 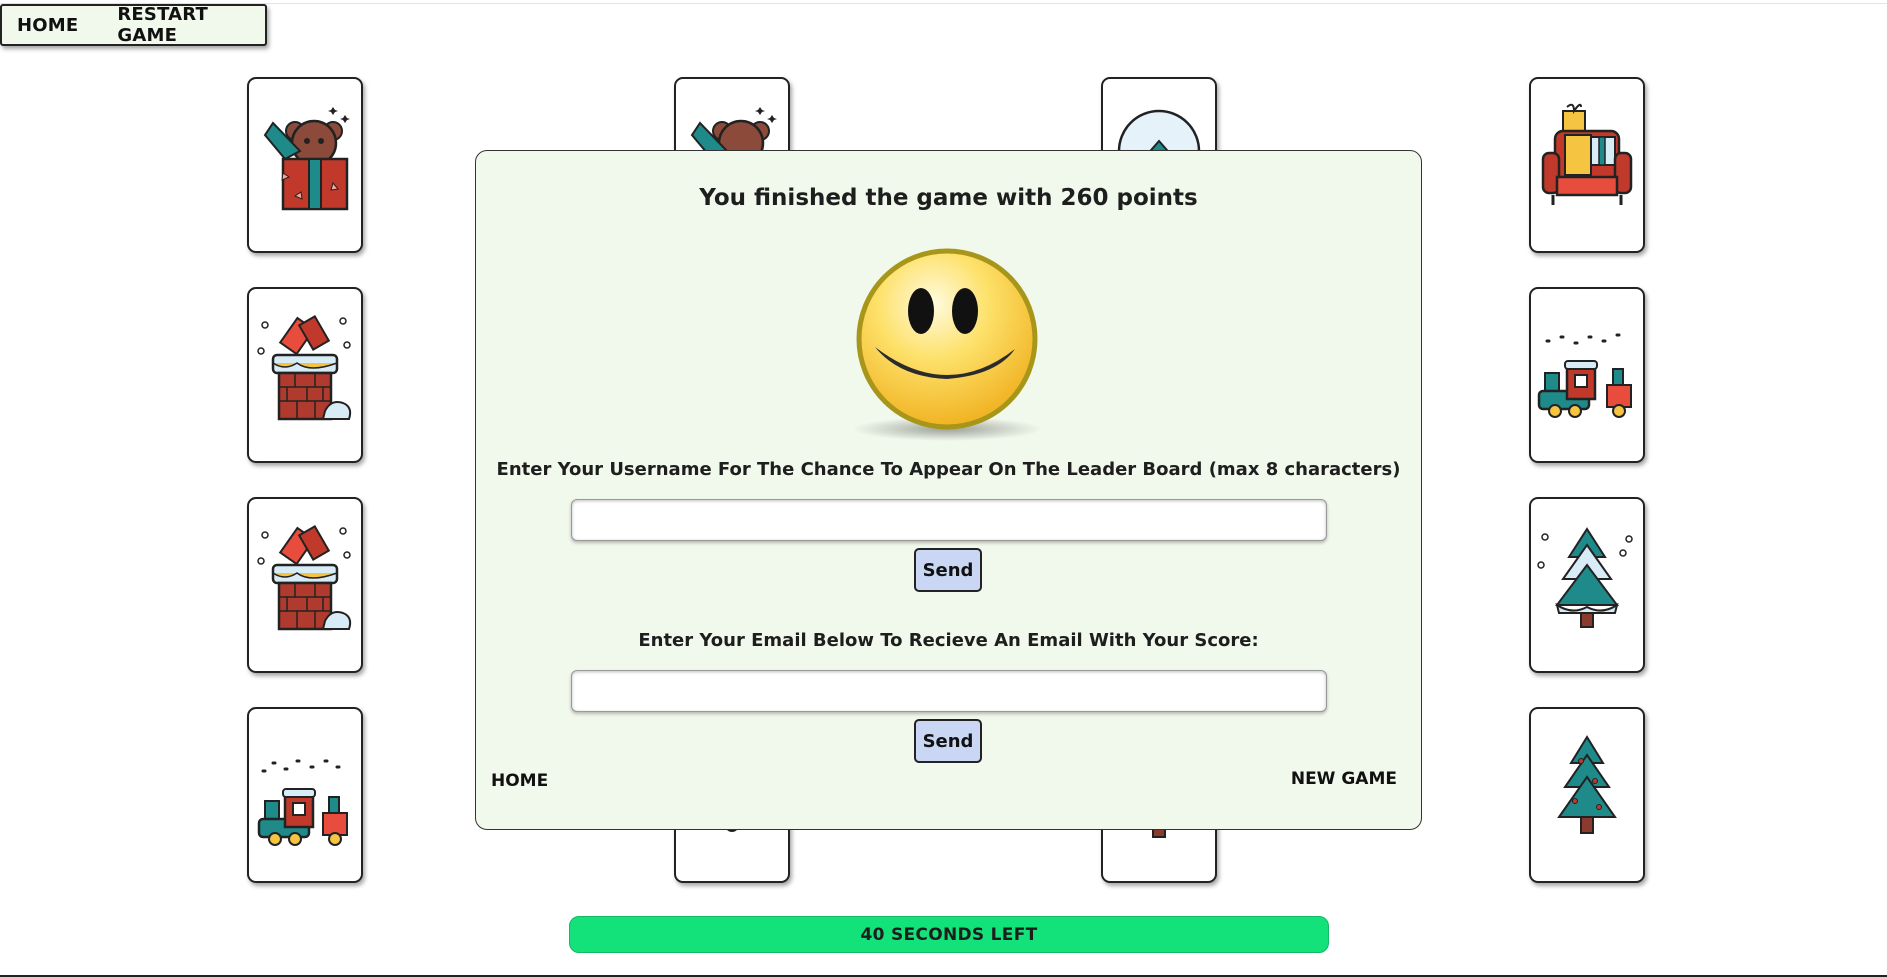 I want to click on teddy-bear-gift-icon, so click(x=306, y=159).